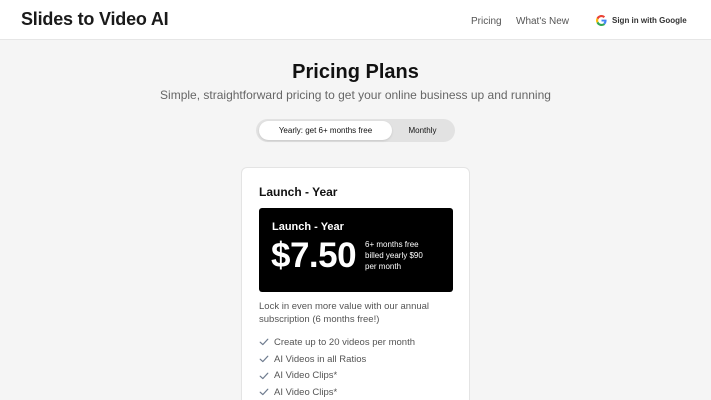  What do you see at coordinates (422, 130) in the screenshot?
I see `toggle-option-monthly: Monthly` at bounding box center [422, 130].